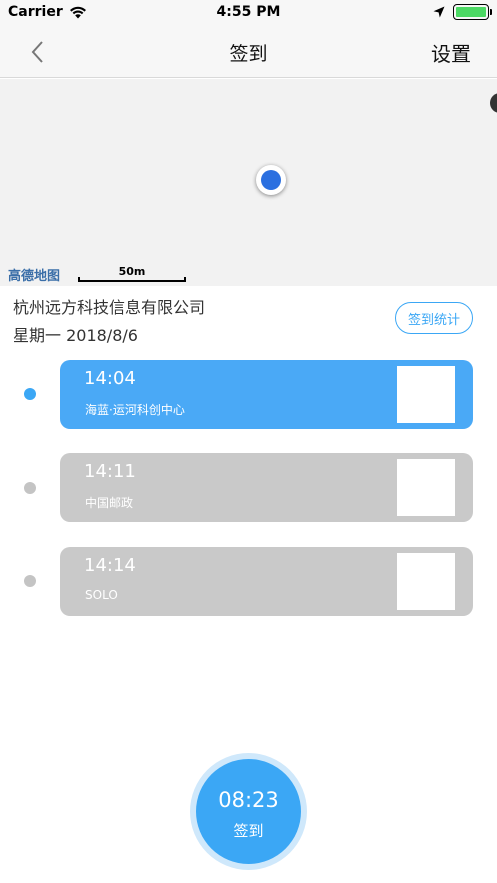  What do you see at coordinates (266, 581) in the screenshot?
I see `checkin-record: 14:14 SOLO` at bounding box center [266, 581].